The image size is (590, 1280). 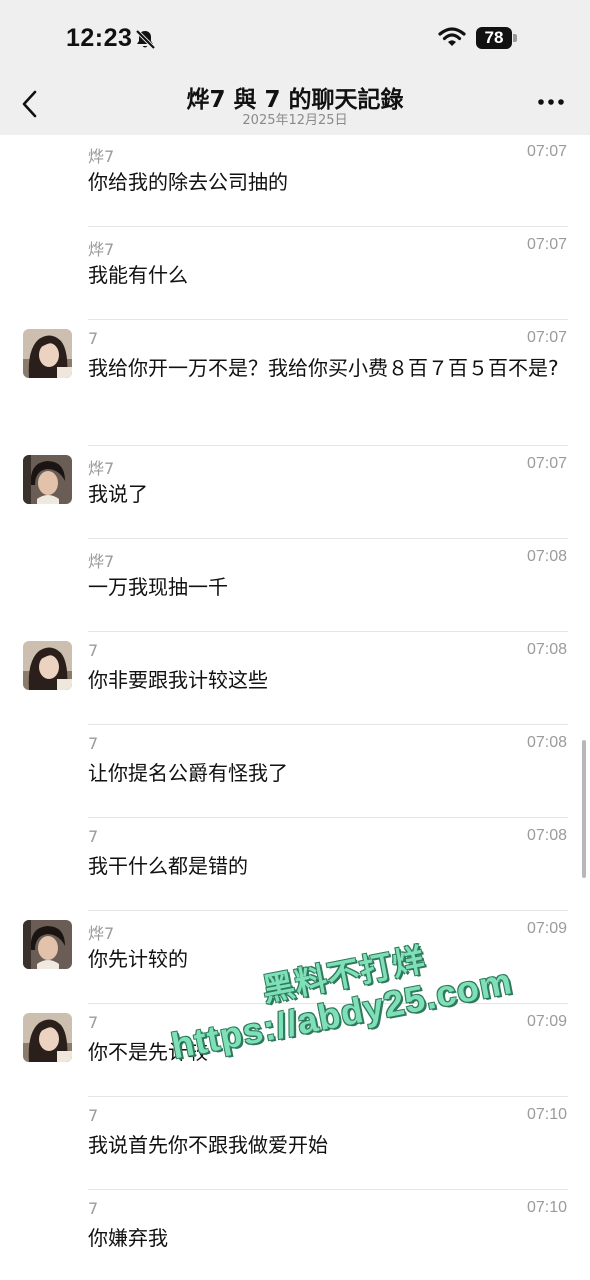 I want to click on message-row: 7 07:08 我干什么都是错的, so click(x=295, y=865).